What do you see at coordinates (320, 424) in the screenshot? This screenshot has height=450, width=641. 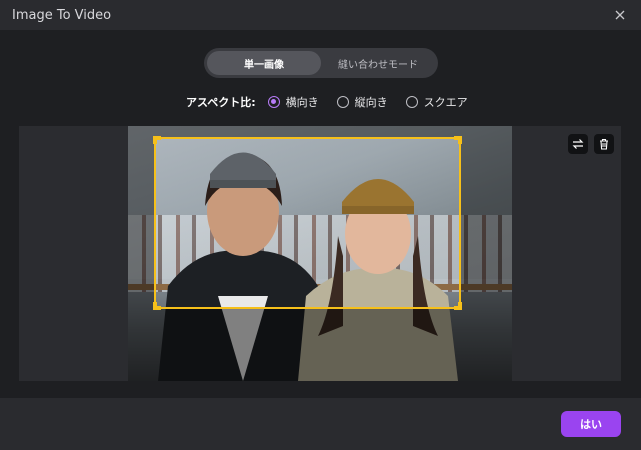 I see `dialog-footer` at bounding box center [320, 424].